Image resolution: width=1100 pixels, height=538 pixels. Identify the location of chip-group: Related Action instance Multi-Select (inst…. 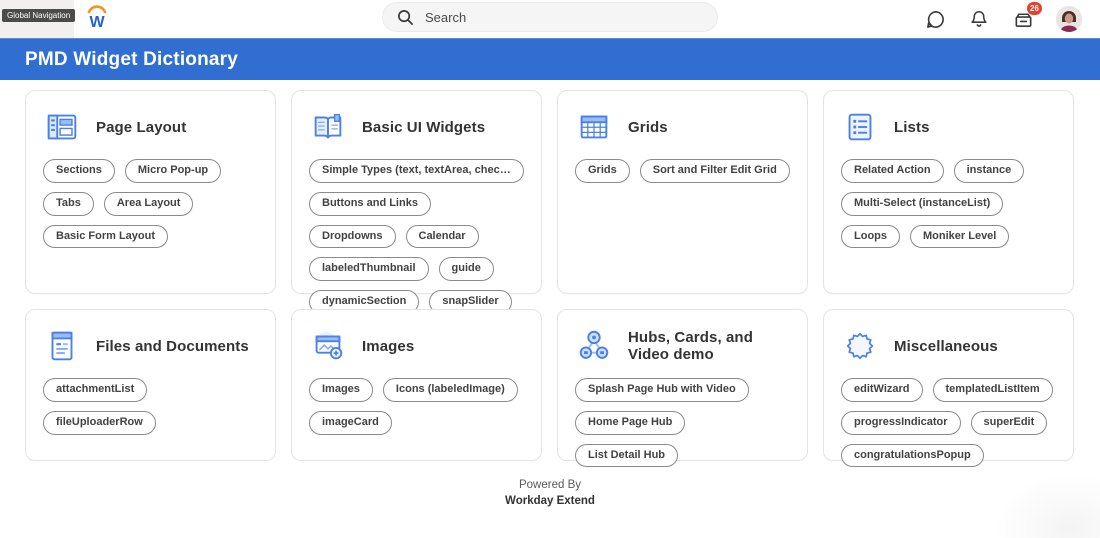
(948, 204).